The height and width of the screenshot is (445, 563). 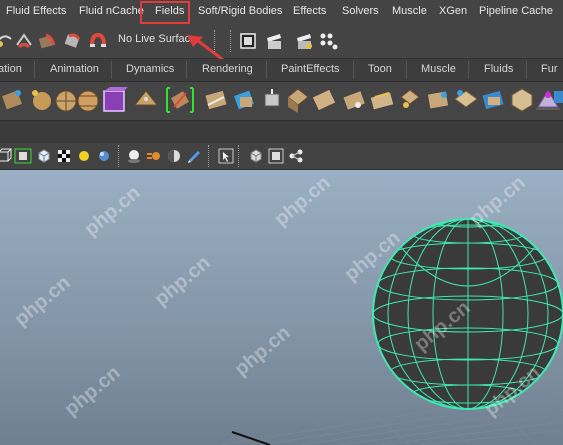 What do you see at coordinates (73, 41) in the screenshot?
I see `snap-to-point-icon` at bounding box center [73, 41].